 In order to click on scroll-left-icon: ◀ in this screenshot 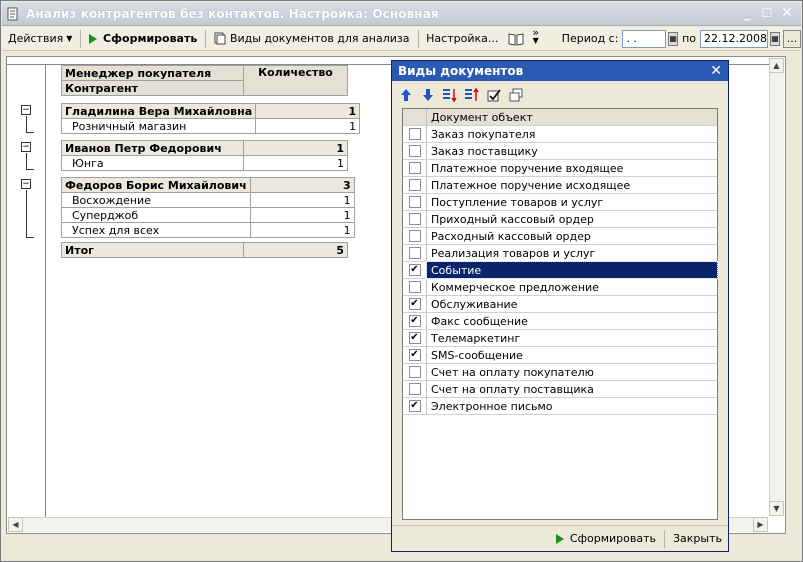, I will do `click(15, 524)`.